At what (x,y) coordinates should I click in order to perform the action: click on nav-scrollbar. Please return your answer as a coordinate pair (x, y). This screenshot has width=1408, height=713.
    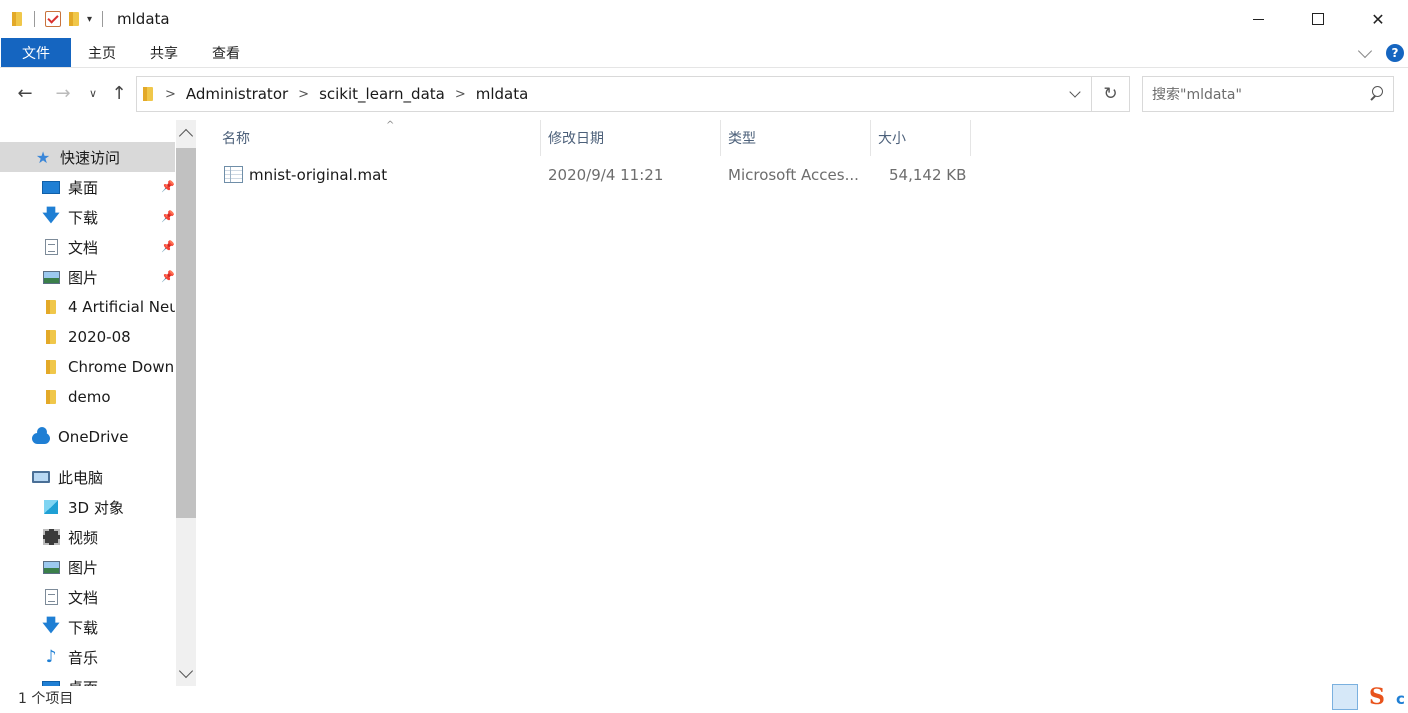
    Looking at the image, I should click on (186, 403).